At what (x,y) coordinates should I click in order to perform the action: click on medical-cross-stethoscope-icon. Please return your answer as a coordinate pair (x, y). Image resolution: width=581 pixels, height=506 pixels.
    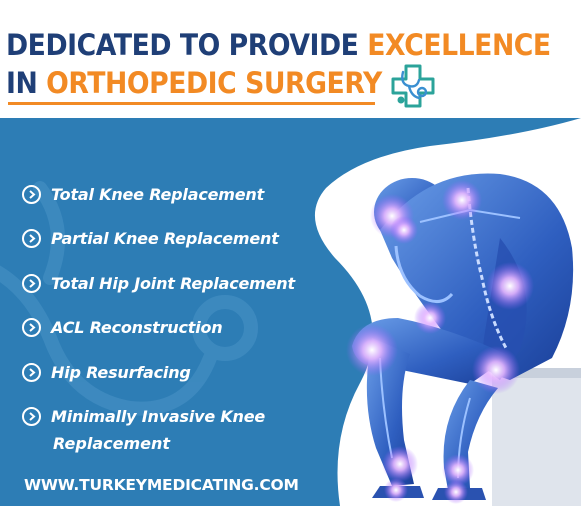
    Looking at the image, I should click on (413, 86).